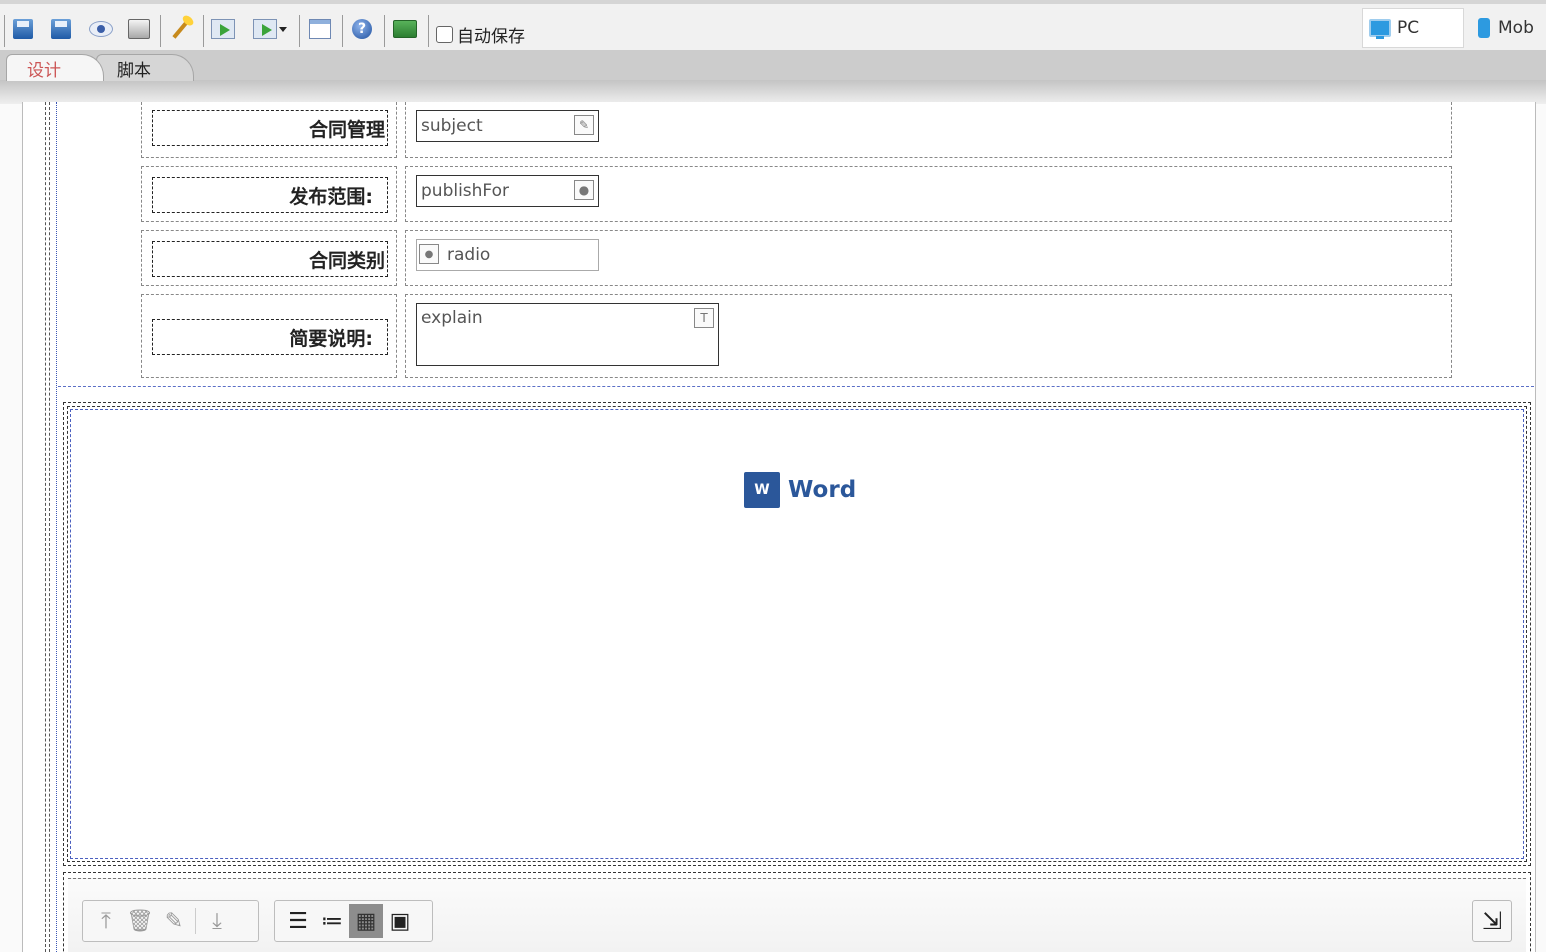 Image resolution: width=1546 pixels, height=952 pixels. Describe the element at coordinates (1516, 28) in the screenshot. I see `view-mobile-label: Mob` at that location.